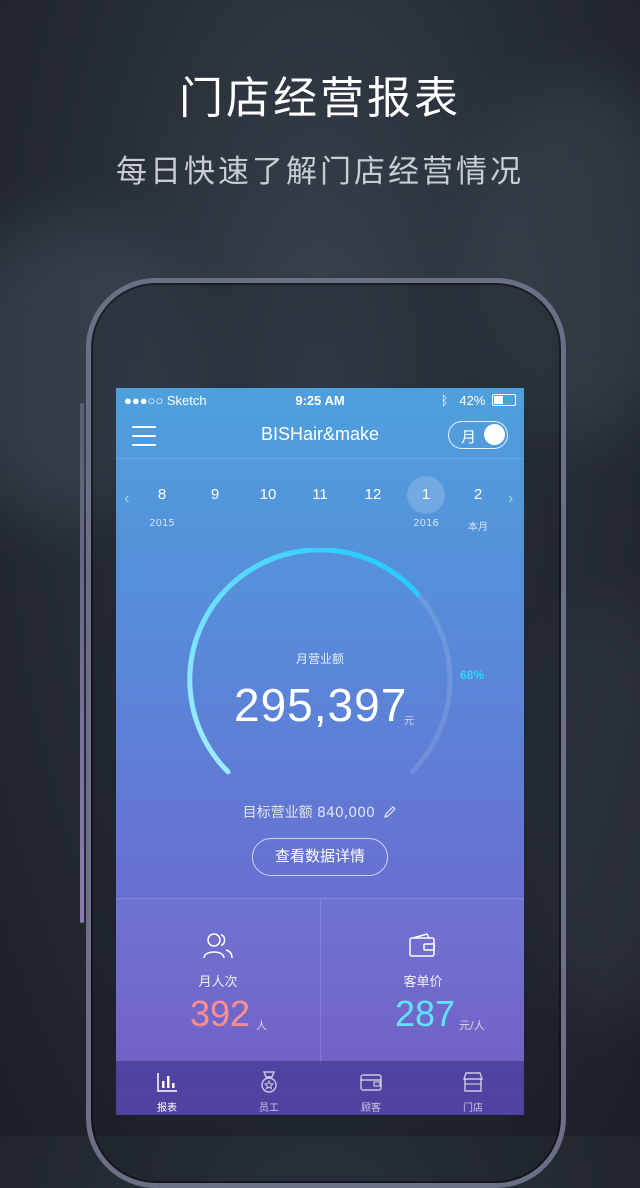 The height and width of the screenshot is (1188, 640). What do you see at coordinates (167, 1082) in the screenshot?
I see `bar-chart-icon` at bounding box center [167, 1082].